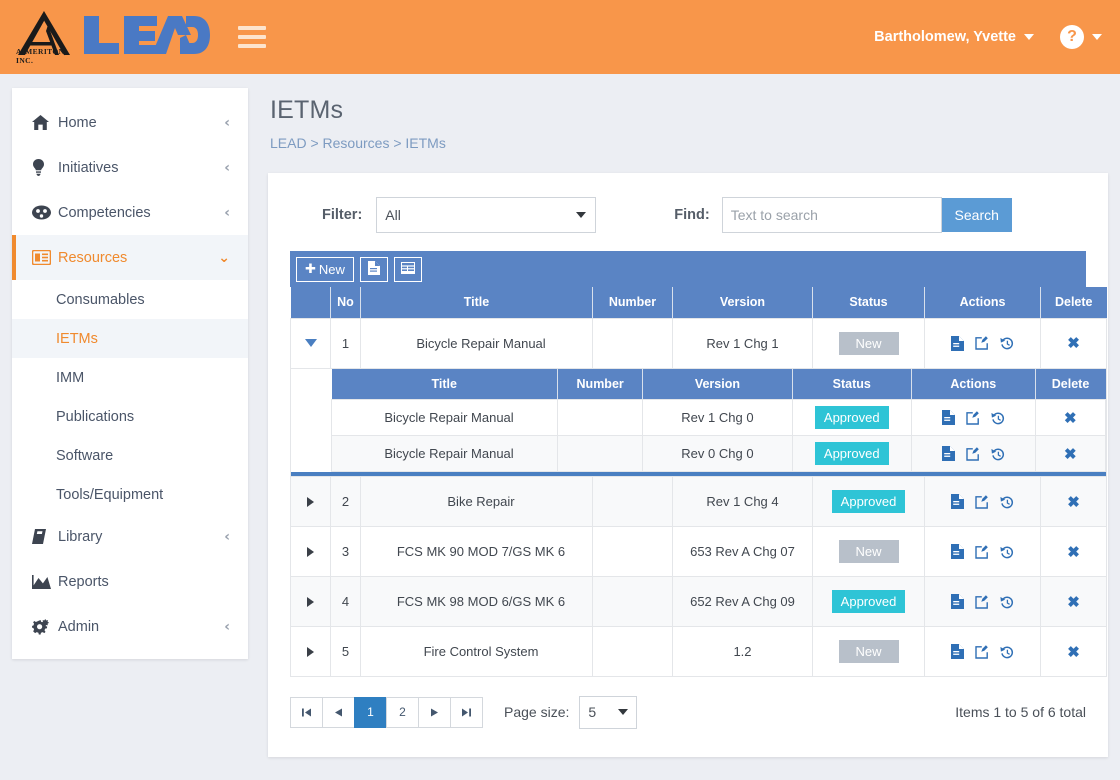  What do you see at coordinates (130, 299) in the screenshot?
I see `sidebar-item-consumables: Consumables` at bounding box center [130, 299].